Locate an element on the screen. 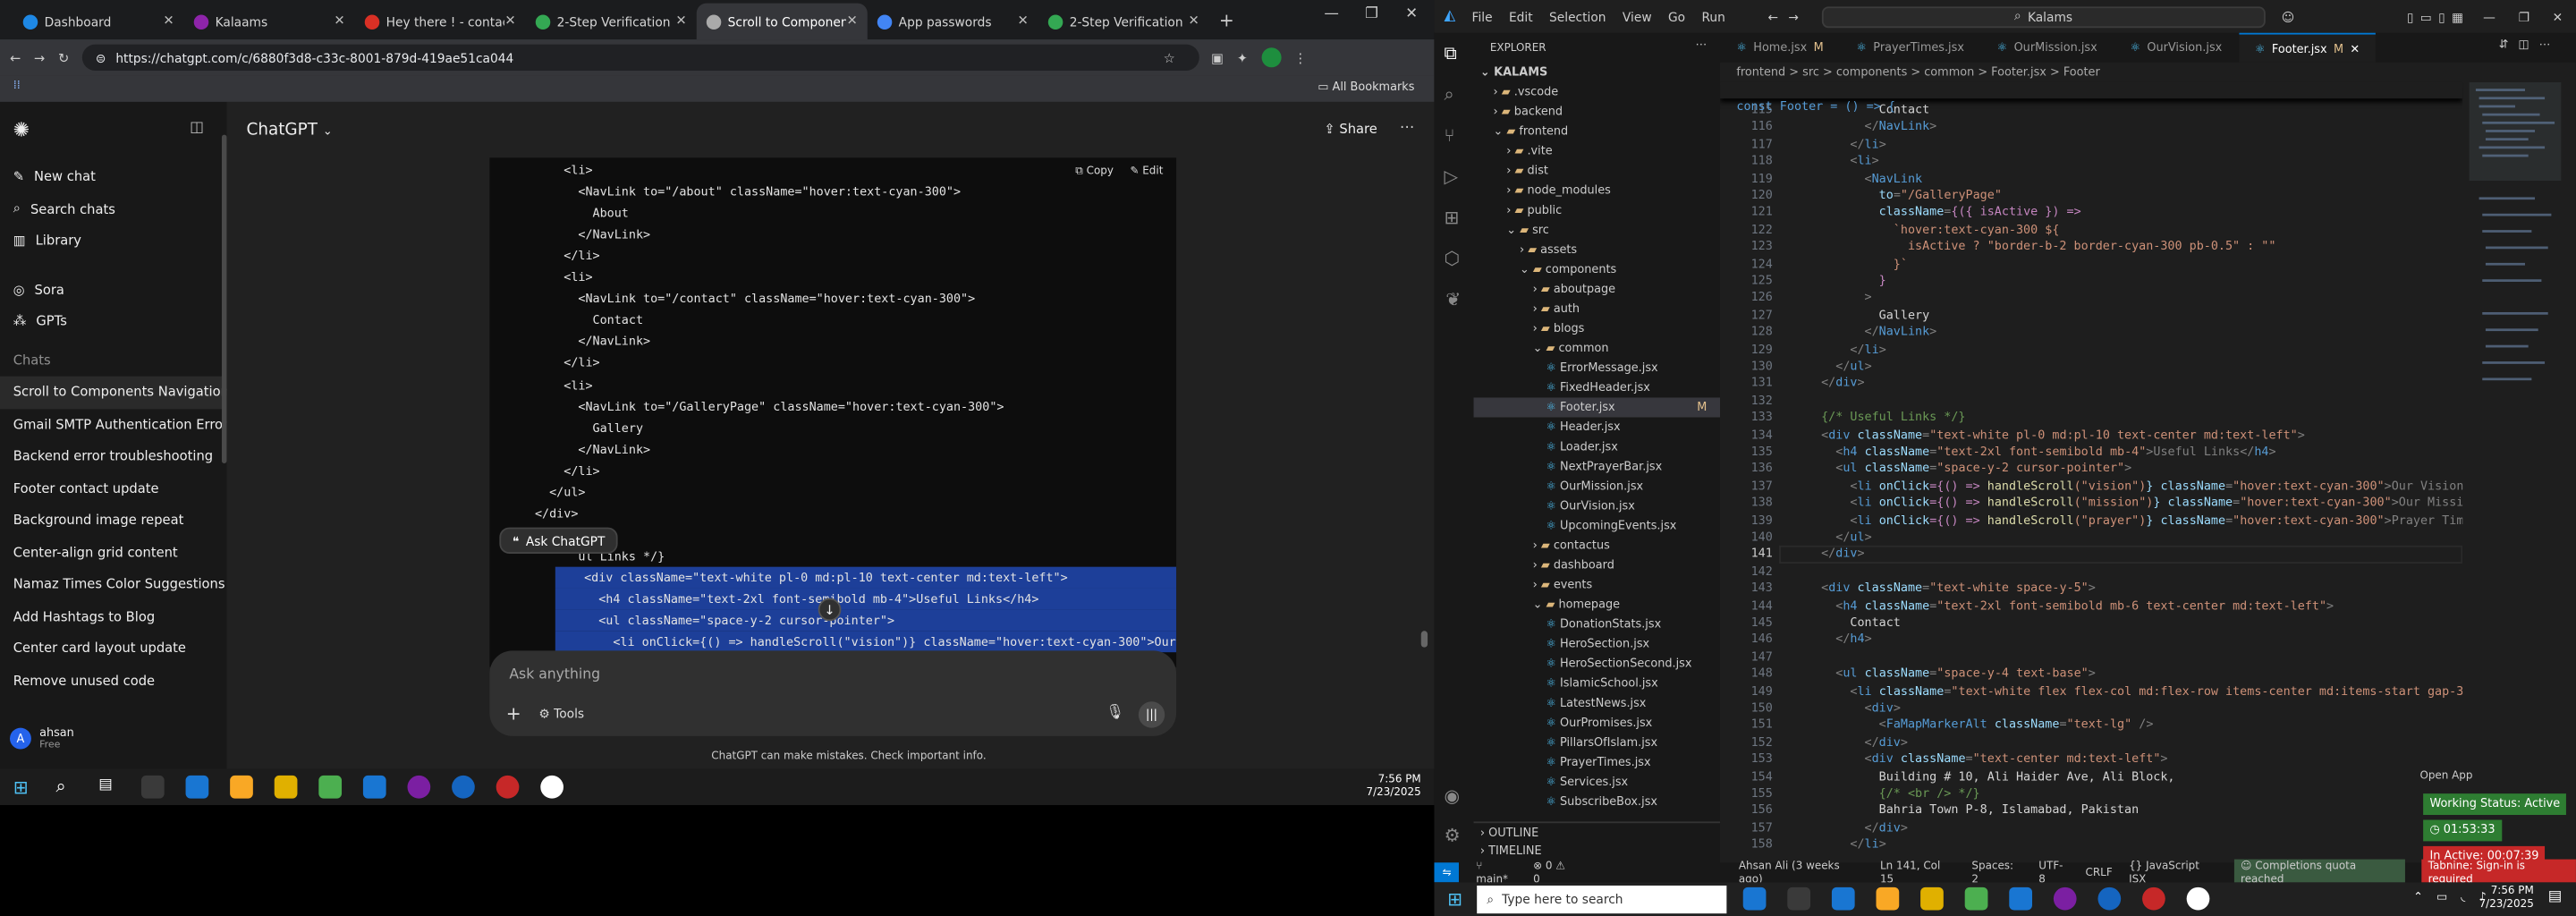 Image resolution: width=2576 pixels, height=916 pixels. chat-history-item: Background image repeat is located at coordinates (113, 521).